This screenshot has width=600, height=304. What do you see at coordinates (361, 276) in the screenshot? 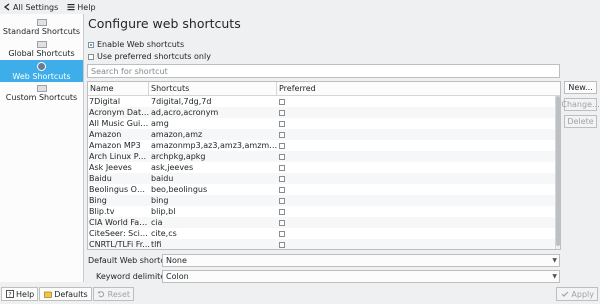
I see `keyword-delimiter-select: Colon ▼` at bounding box center [361, 276].